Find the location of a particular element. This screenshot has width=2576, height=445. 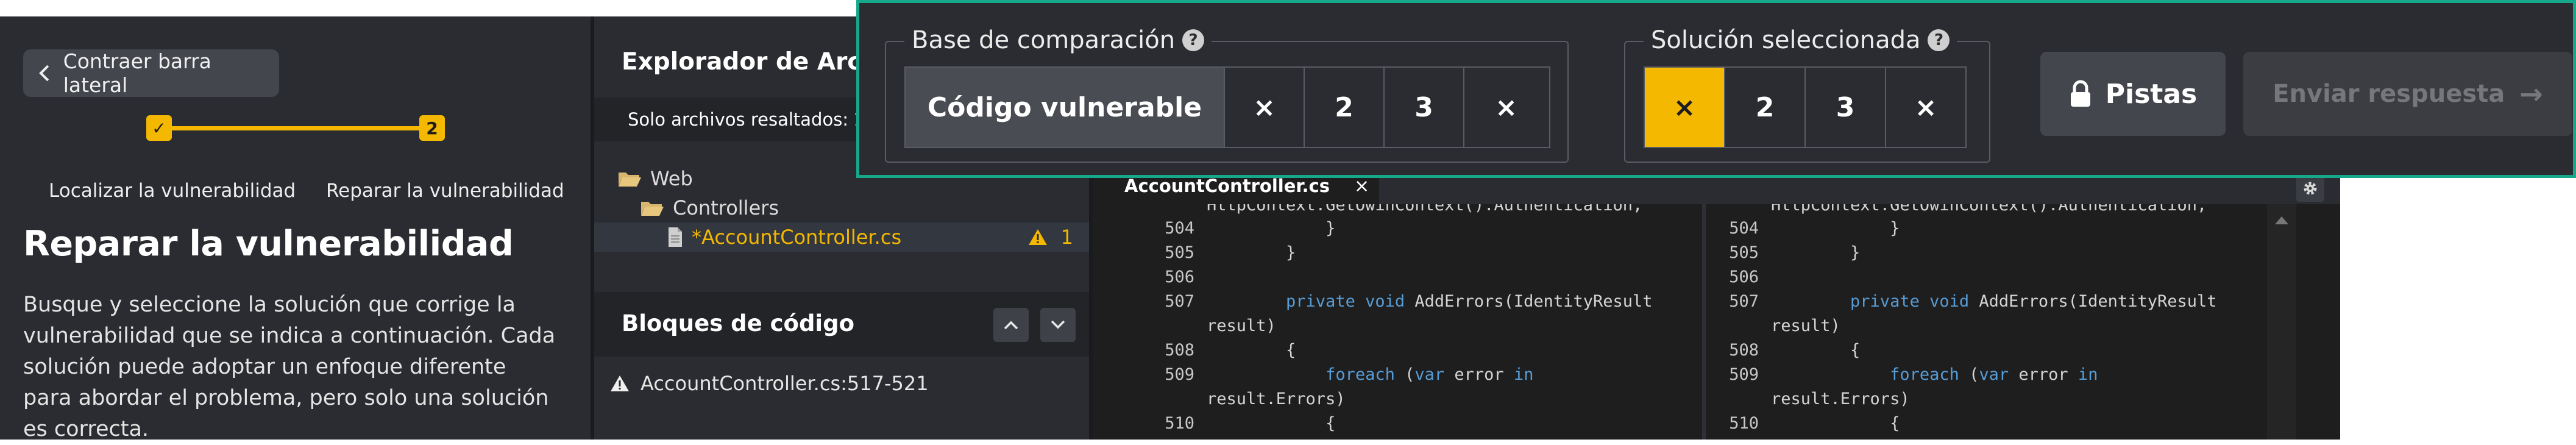

block-prev-button is located at coordinates (1011, 325).